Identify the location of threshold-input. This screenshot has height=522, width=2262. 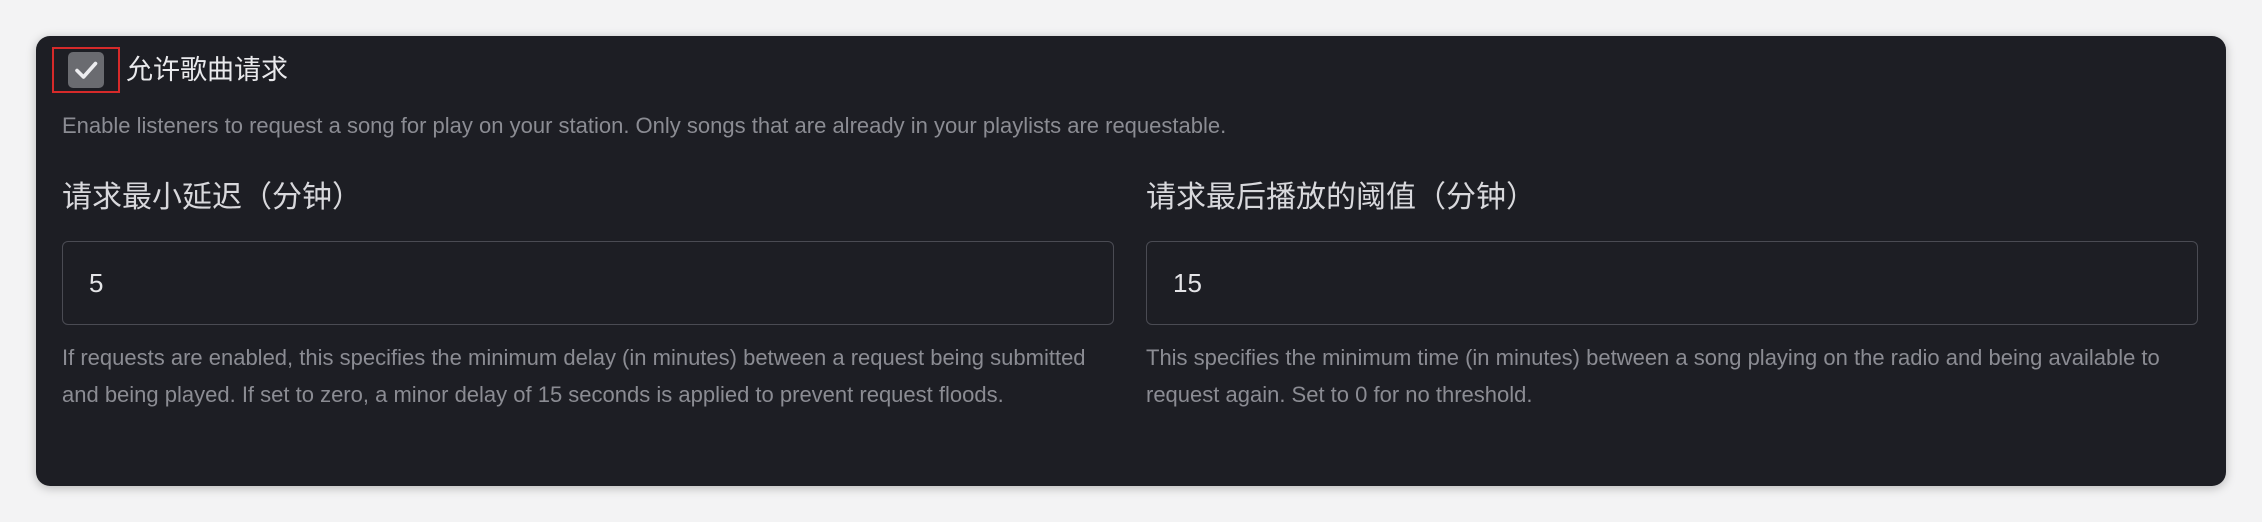
(1672, 283).